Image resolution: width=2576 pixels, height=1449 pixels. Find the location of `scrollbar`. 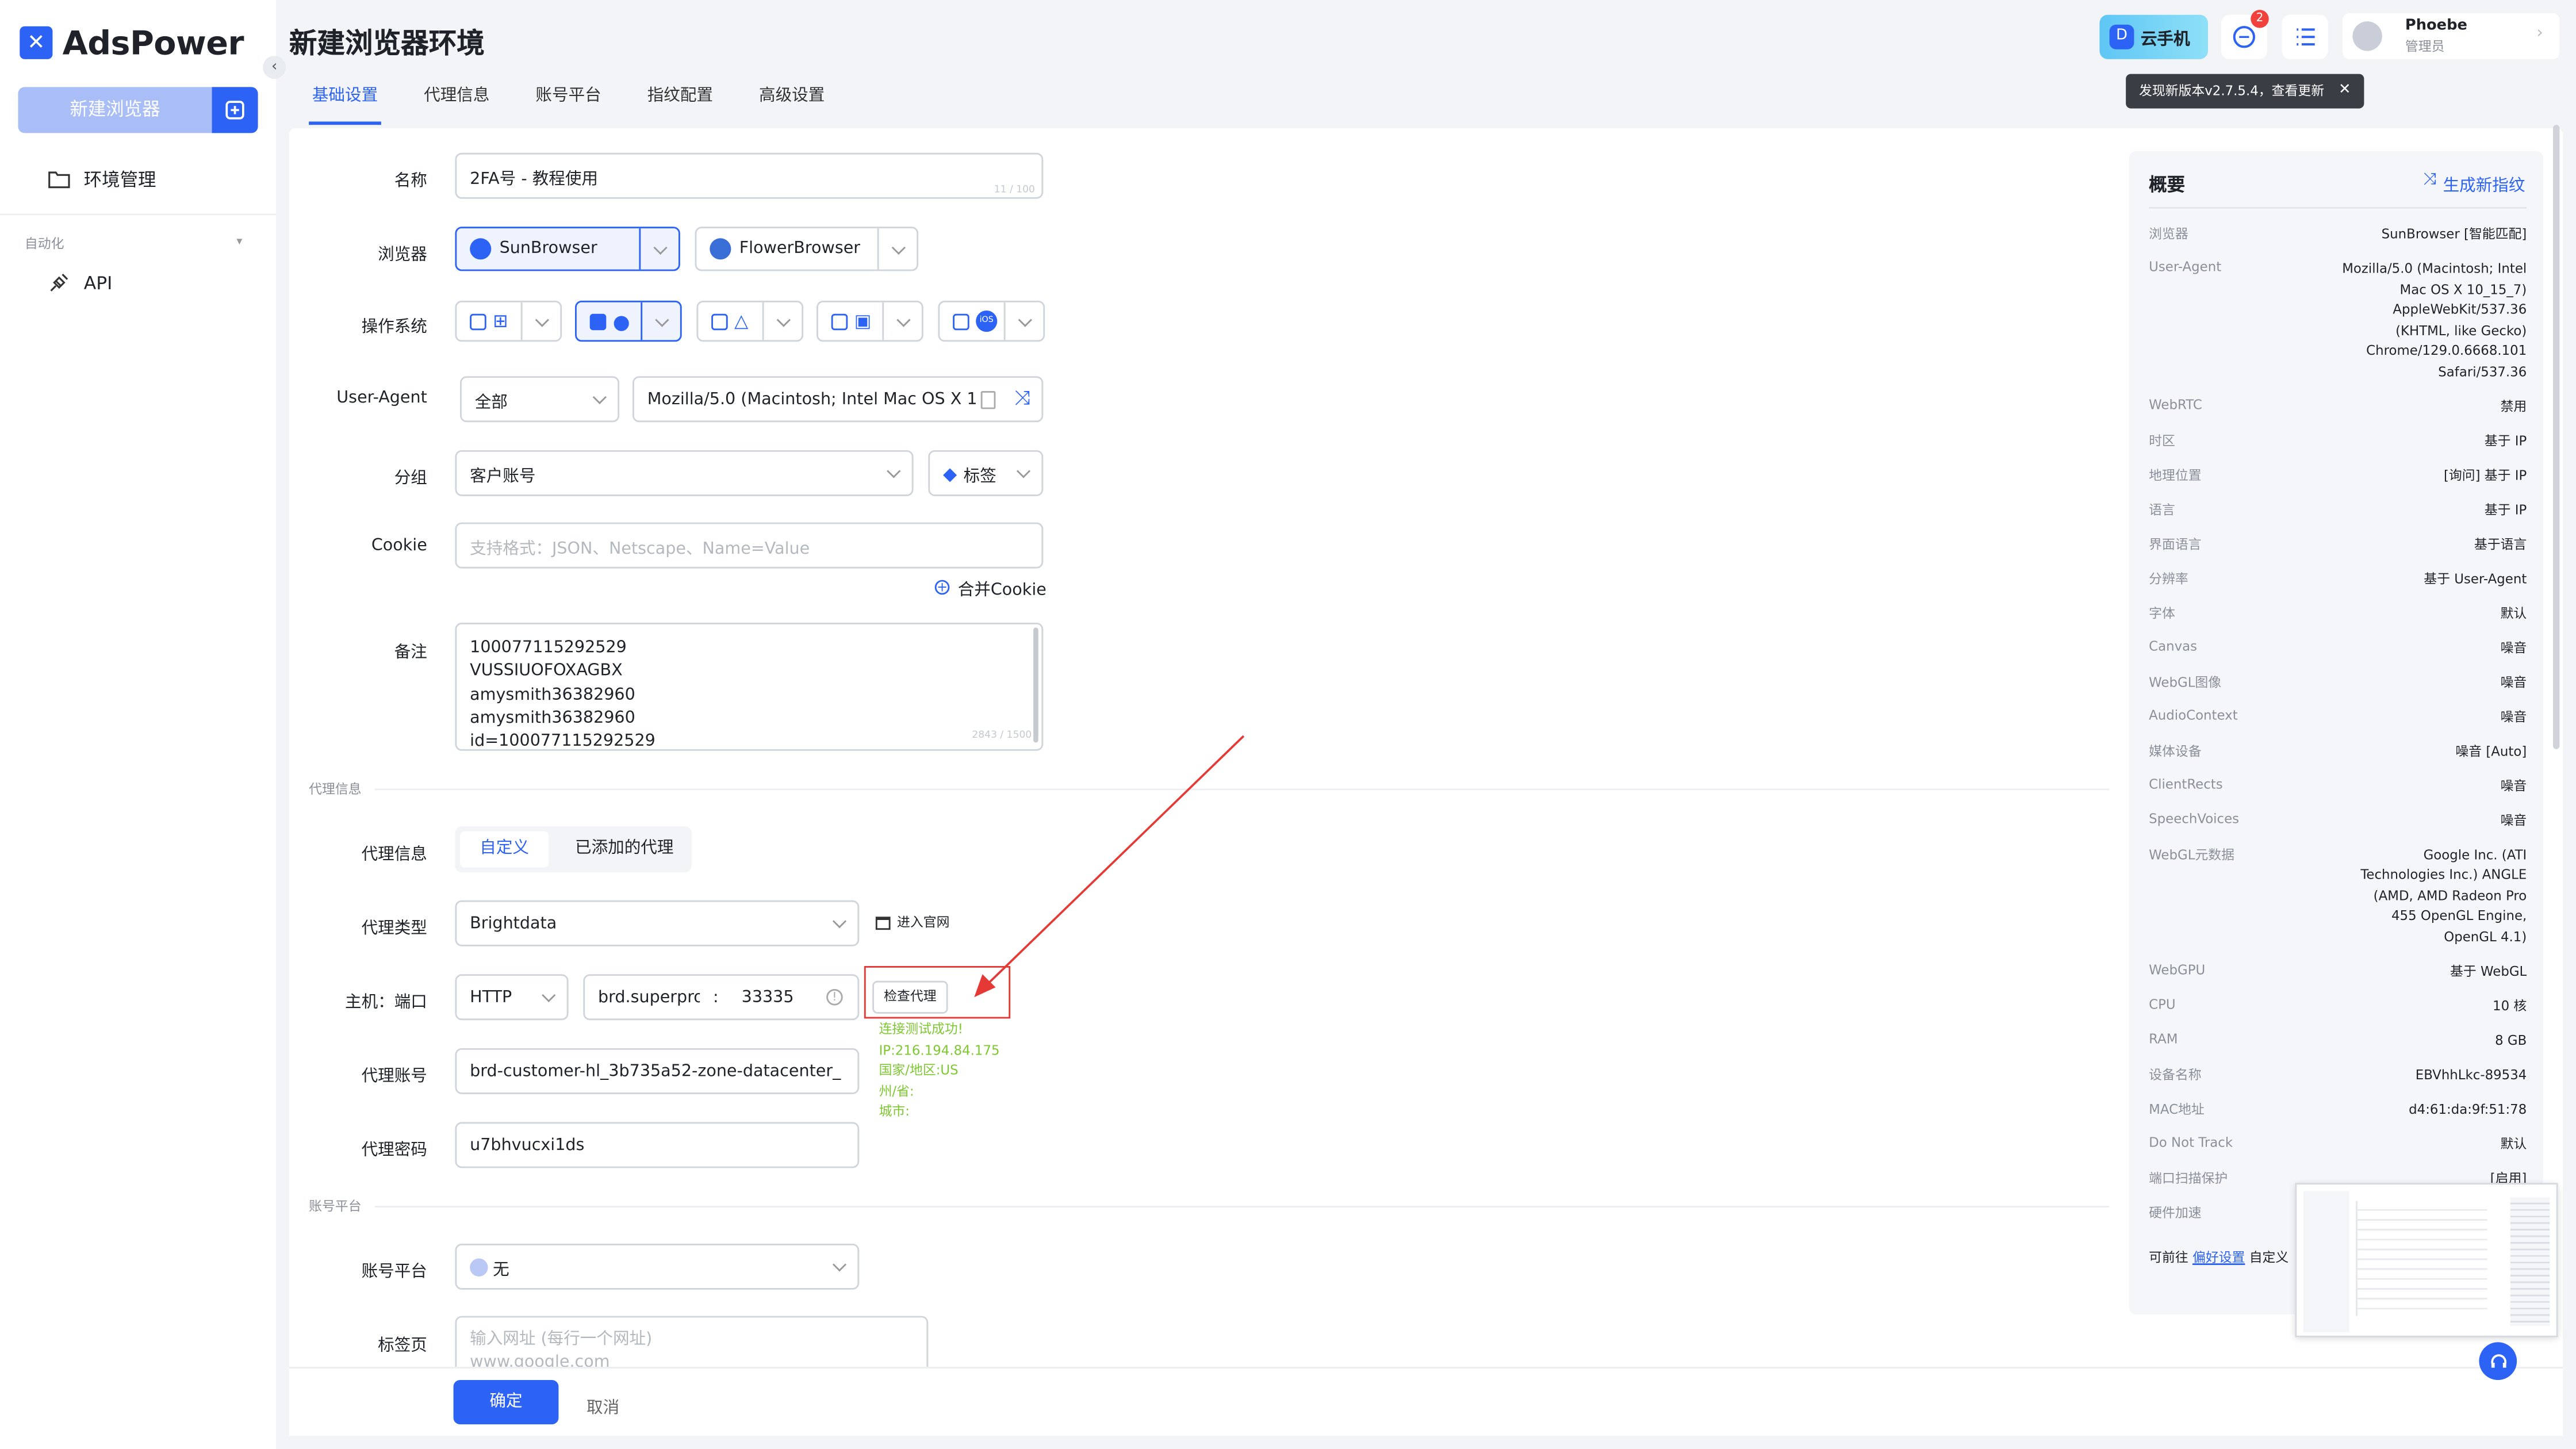

scrollbar is located at coordinates (1035, 685).